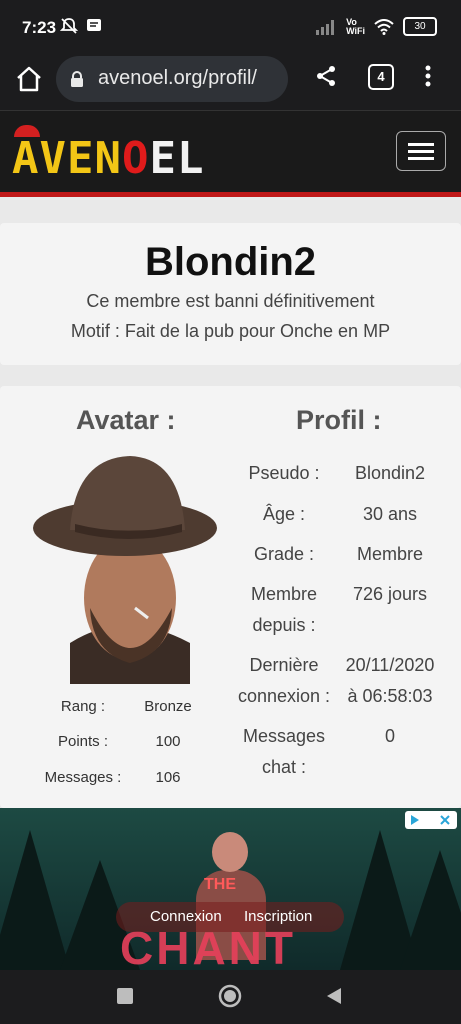 This screenshot has width=461, height=1024. I want to click on address-bar: avenoel.org/profil/, so click(172, 79).